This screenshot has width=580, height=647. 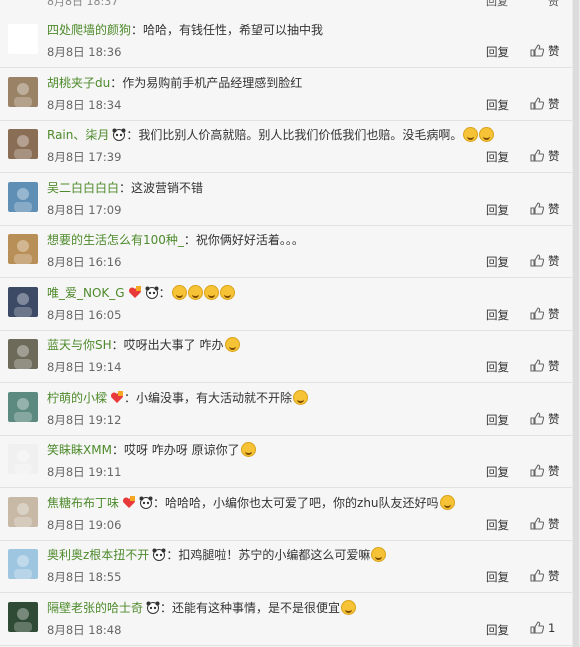 I want to click on comment-body: Rain、柒月 ：我们比别人价高就赔。别人比我们价低我们也赔。没毛病啊。, so click(x=271, y=135).